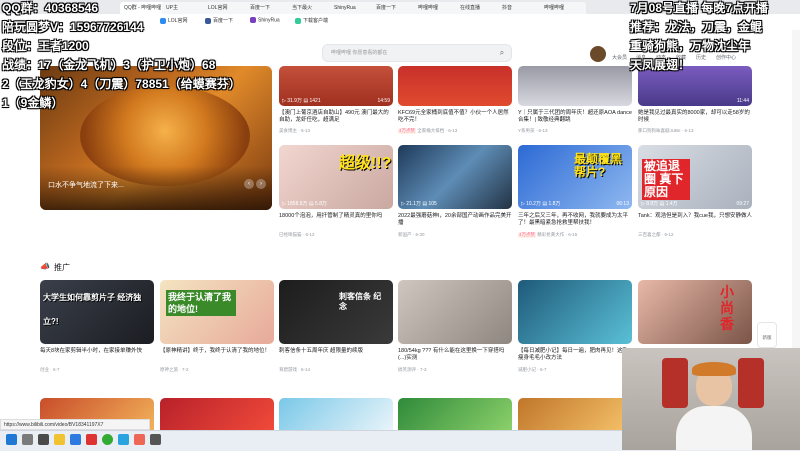 This screenshot has height=451, width=800. Describe the element at coordinates (185, 8) in the screenshot. I see `tab: UP主` at that location.